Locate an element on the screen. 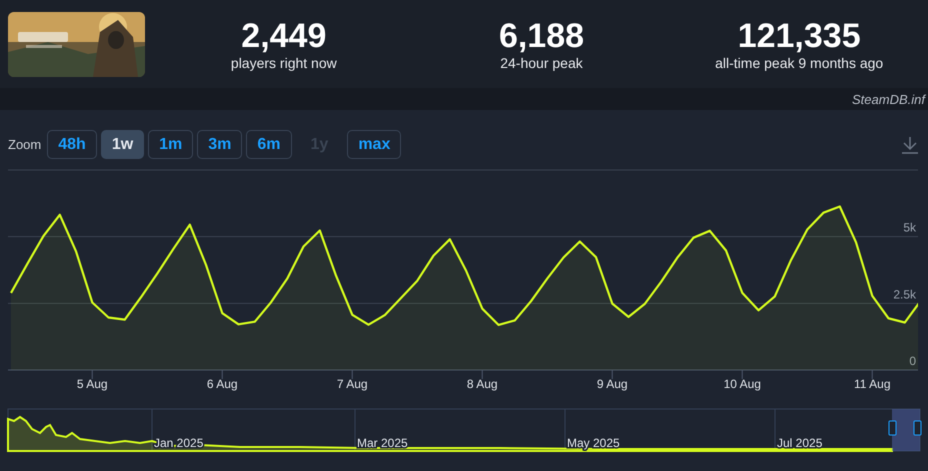  zoom-button: 1m is located at coordinates (171, 144).